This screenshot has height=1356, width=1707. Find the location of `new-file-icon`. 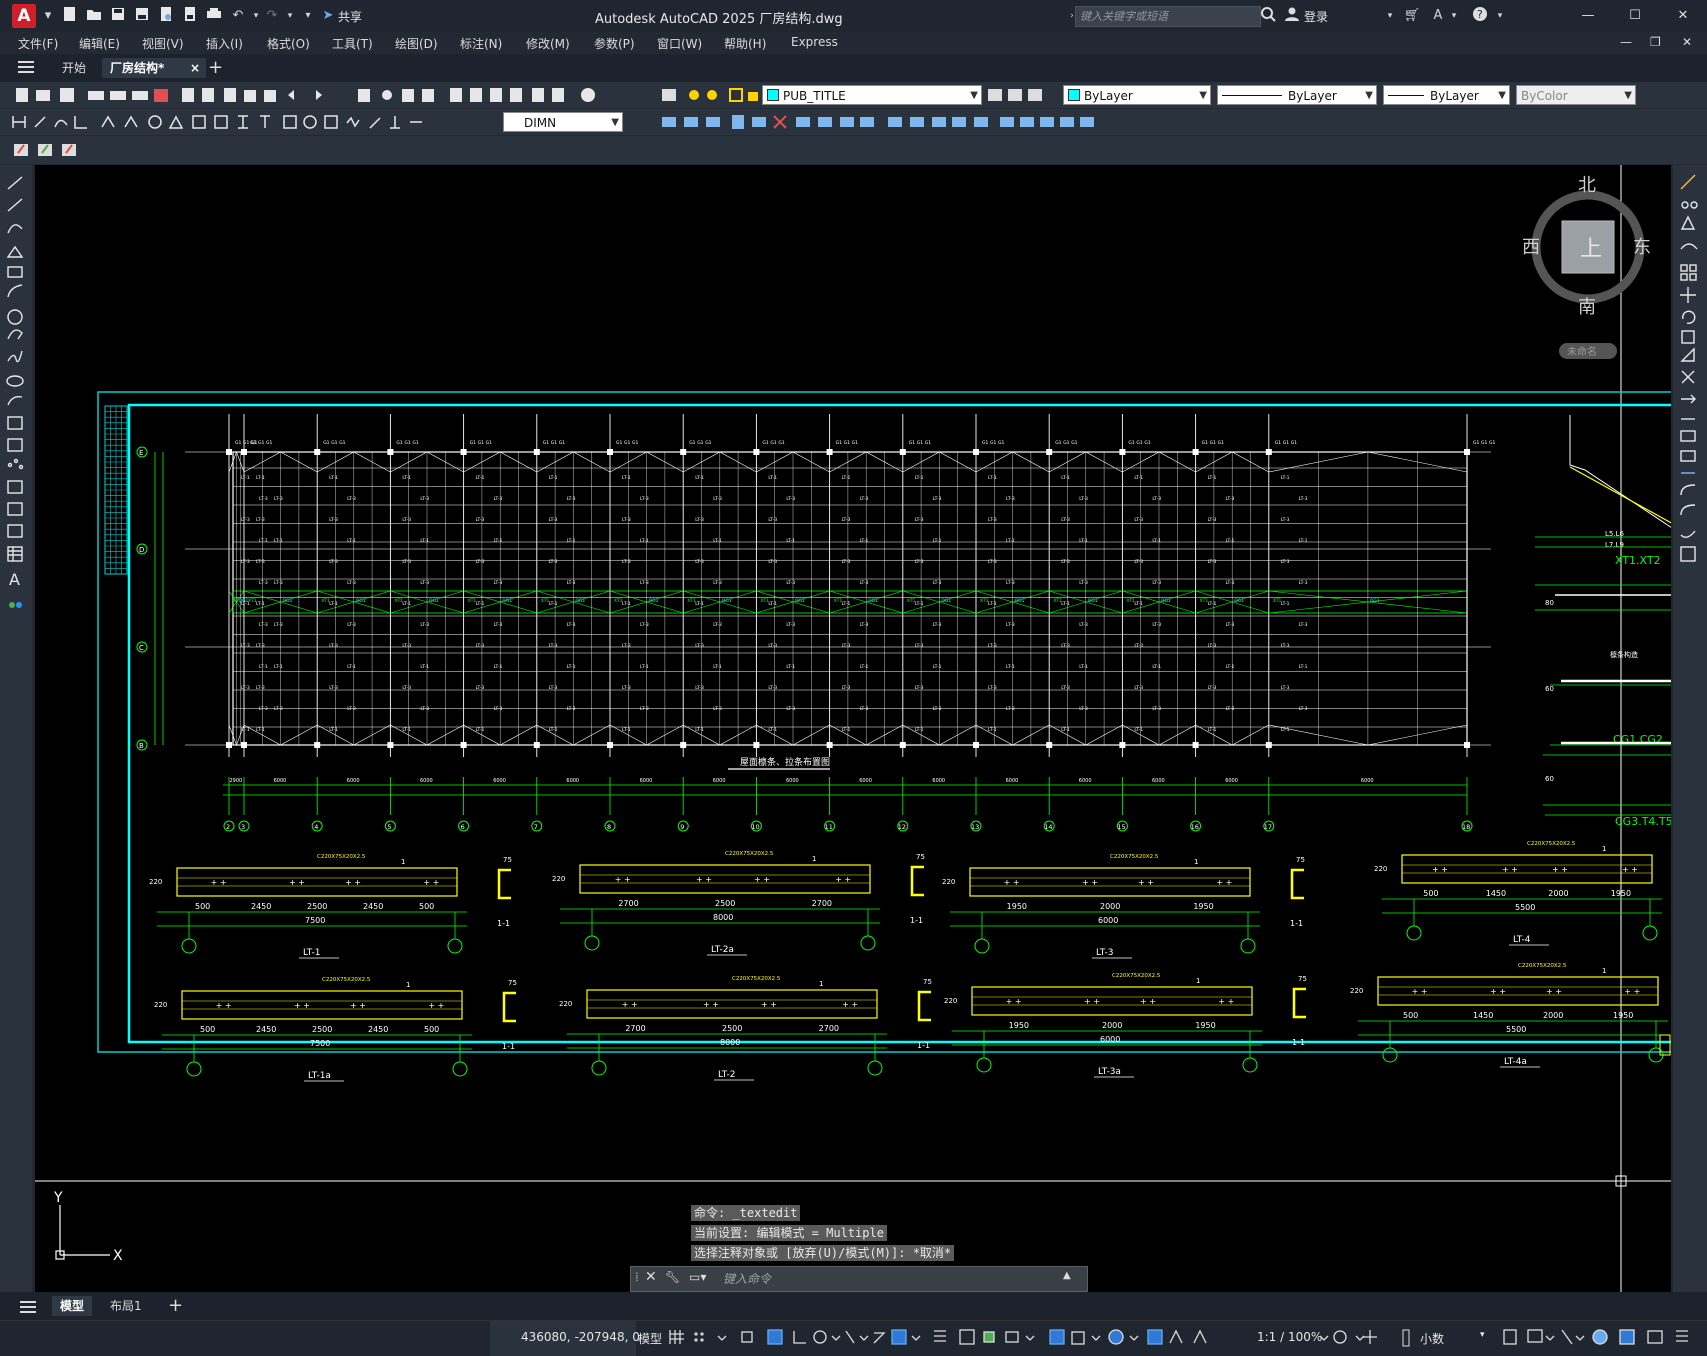

new-file-icon is located at coordinates (70, 16).